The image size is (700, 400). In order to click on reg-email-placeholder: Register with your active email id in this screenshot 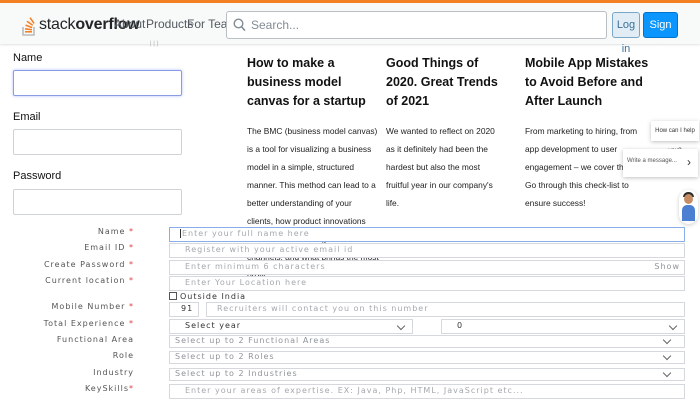, I will do `click(269, 249)`.